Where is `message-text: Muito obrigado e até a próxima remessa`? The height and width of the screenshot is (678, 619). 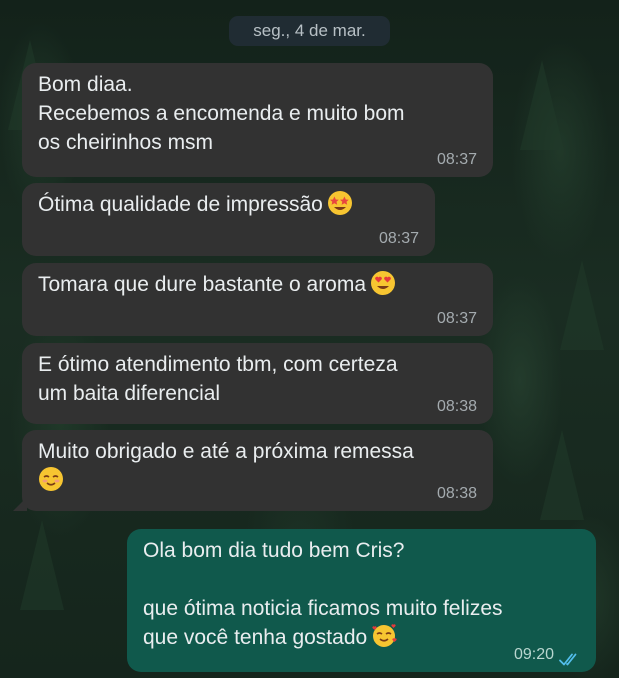 message-text: Muito obrigado e até a próxima remessa is located at coordinates (226, 451).